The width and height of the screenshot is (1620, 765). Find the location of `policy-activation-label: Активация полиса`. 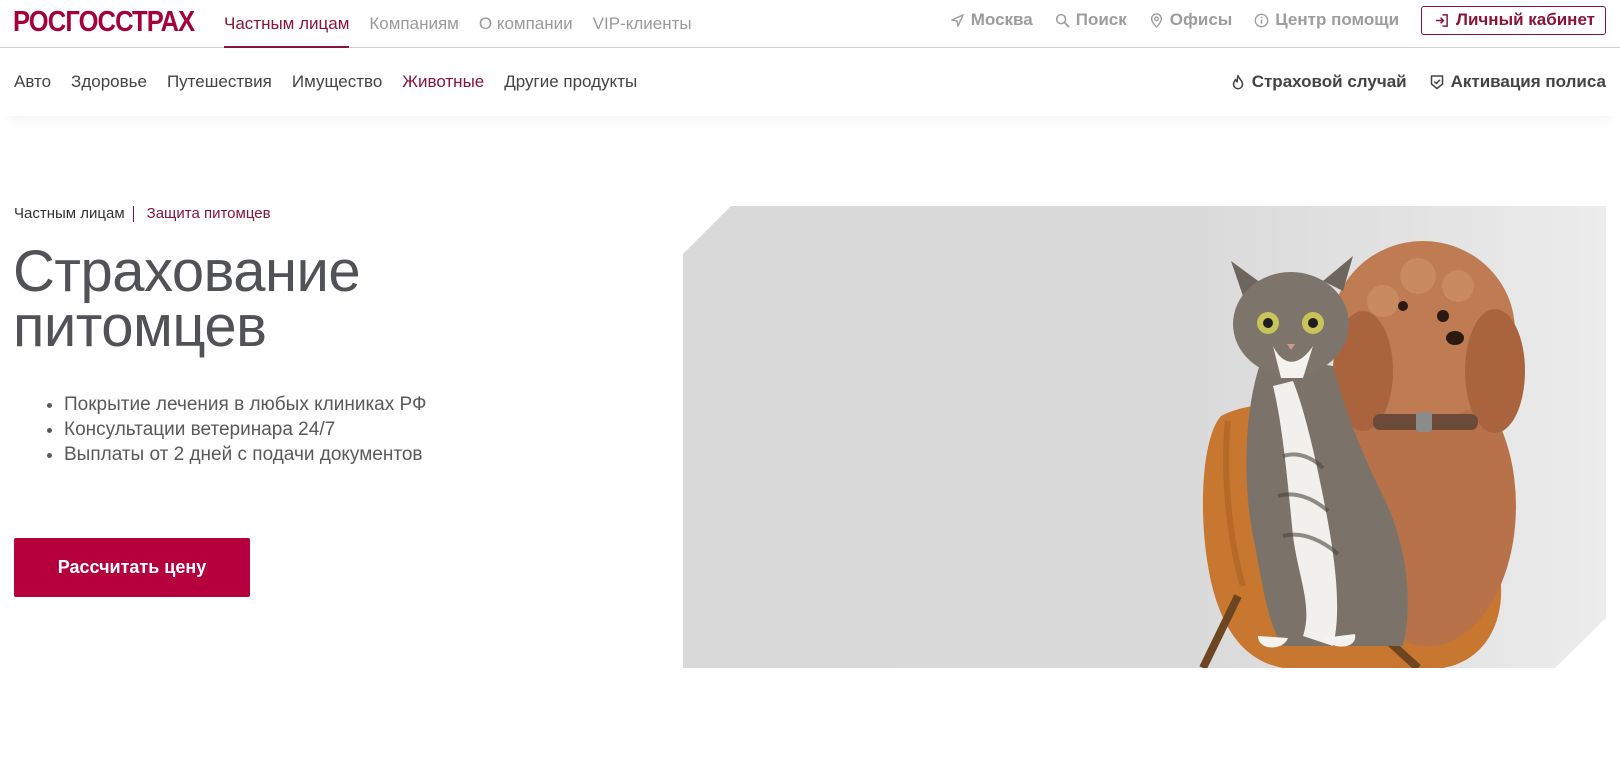

policy-activation-label: Активация полиса is located at coordinates (1528, 81).